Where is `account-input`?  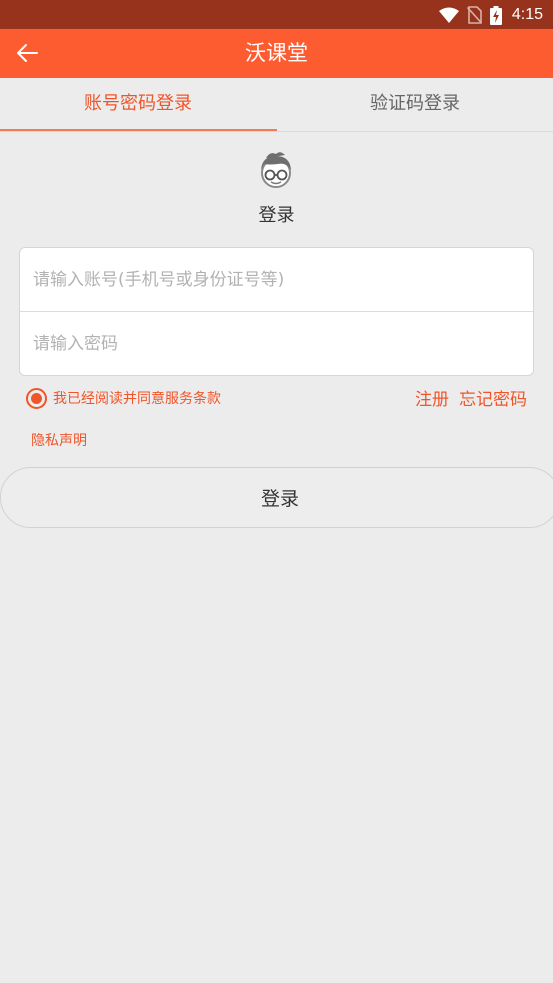
account-input is located at coordinates (276, 279).